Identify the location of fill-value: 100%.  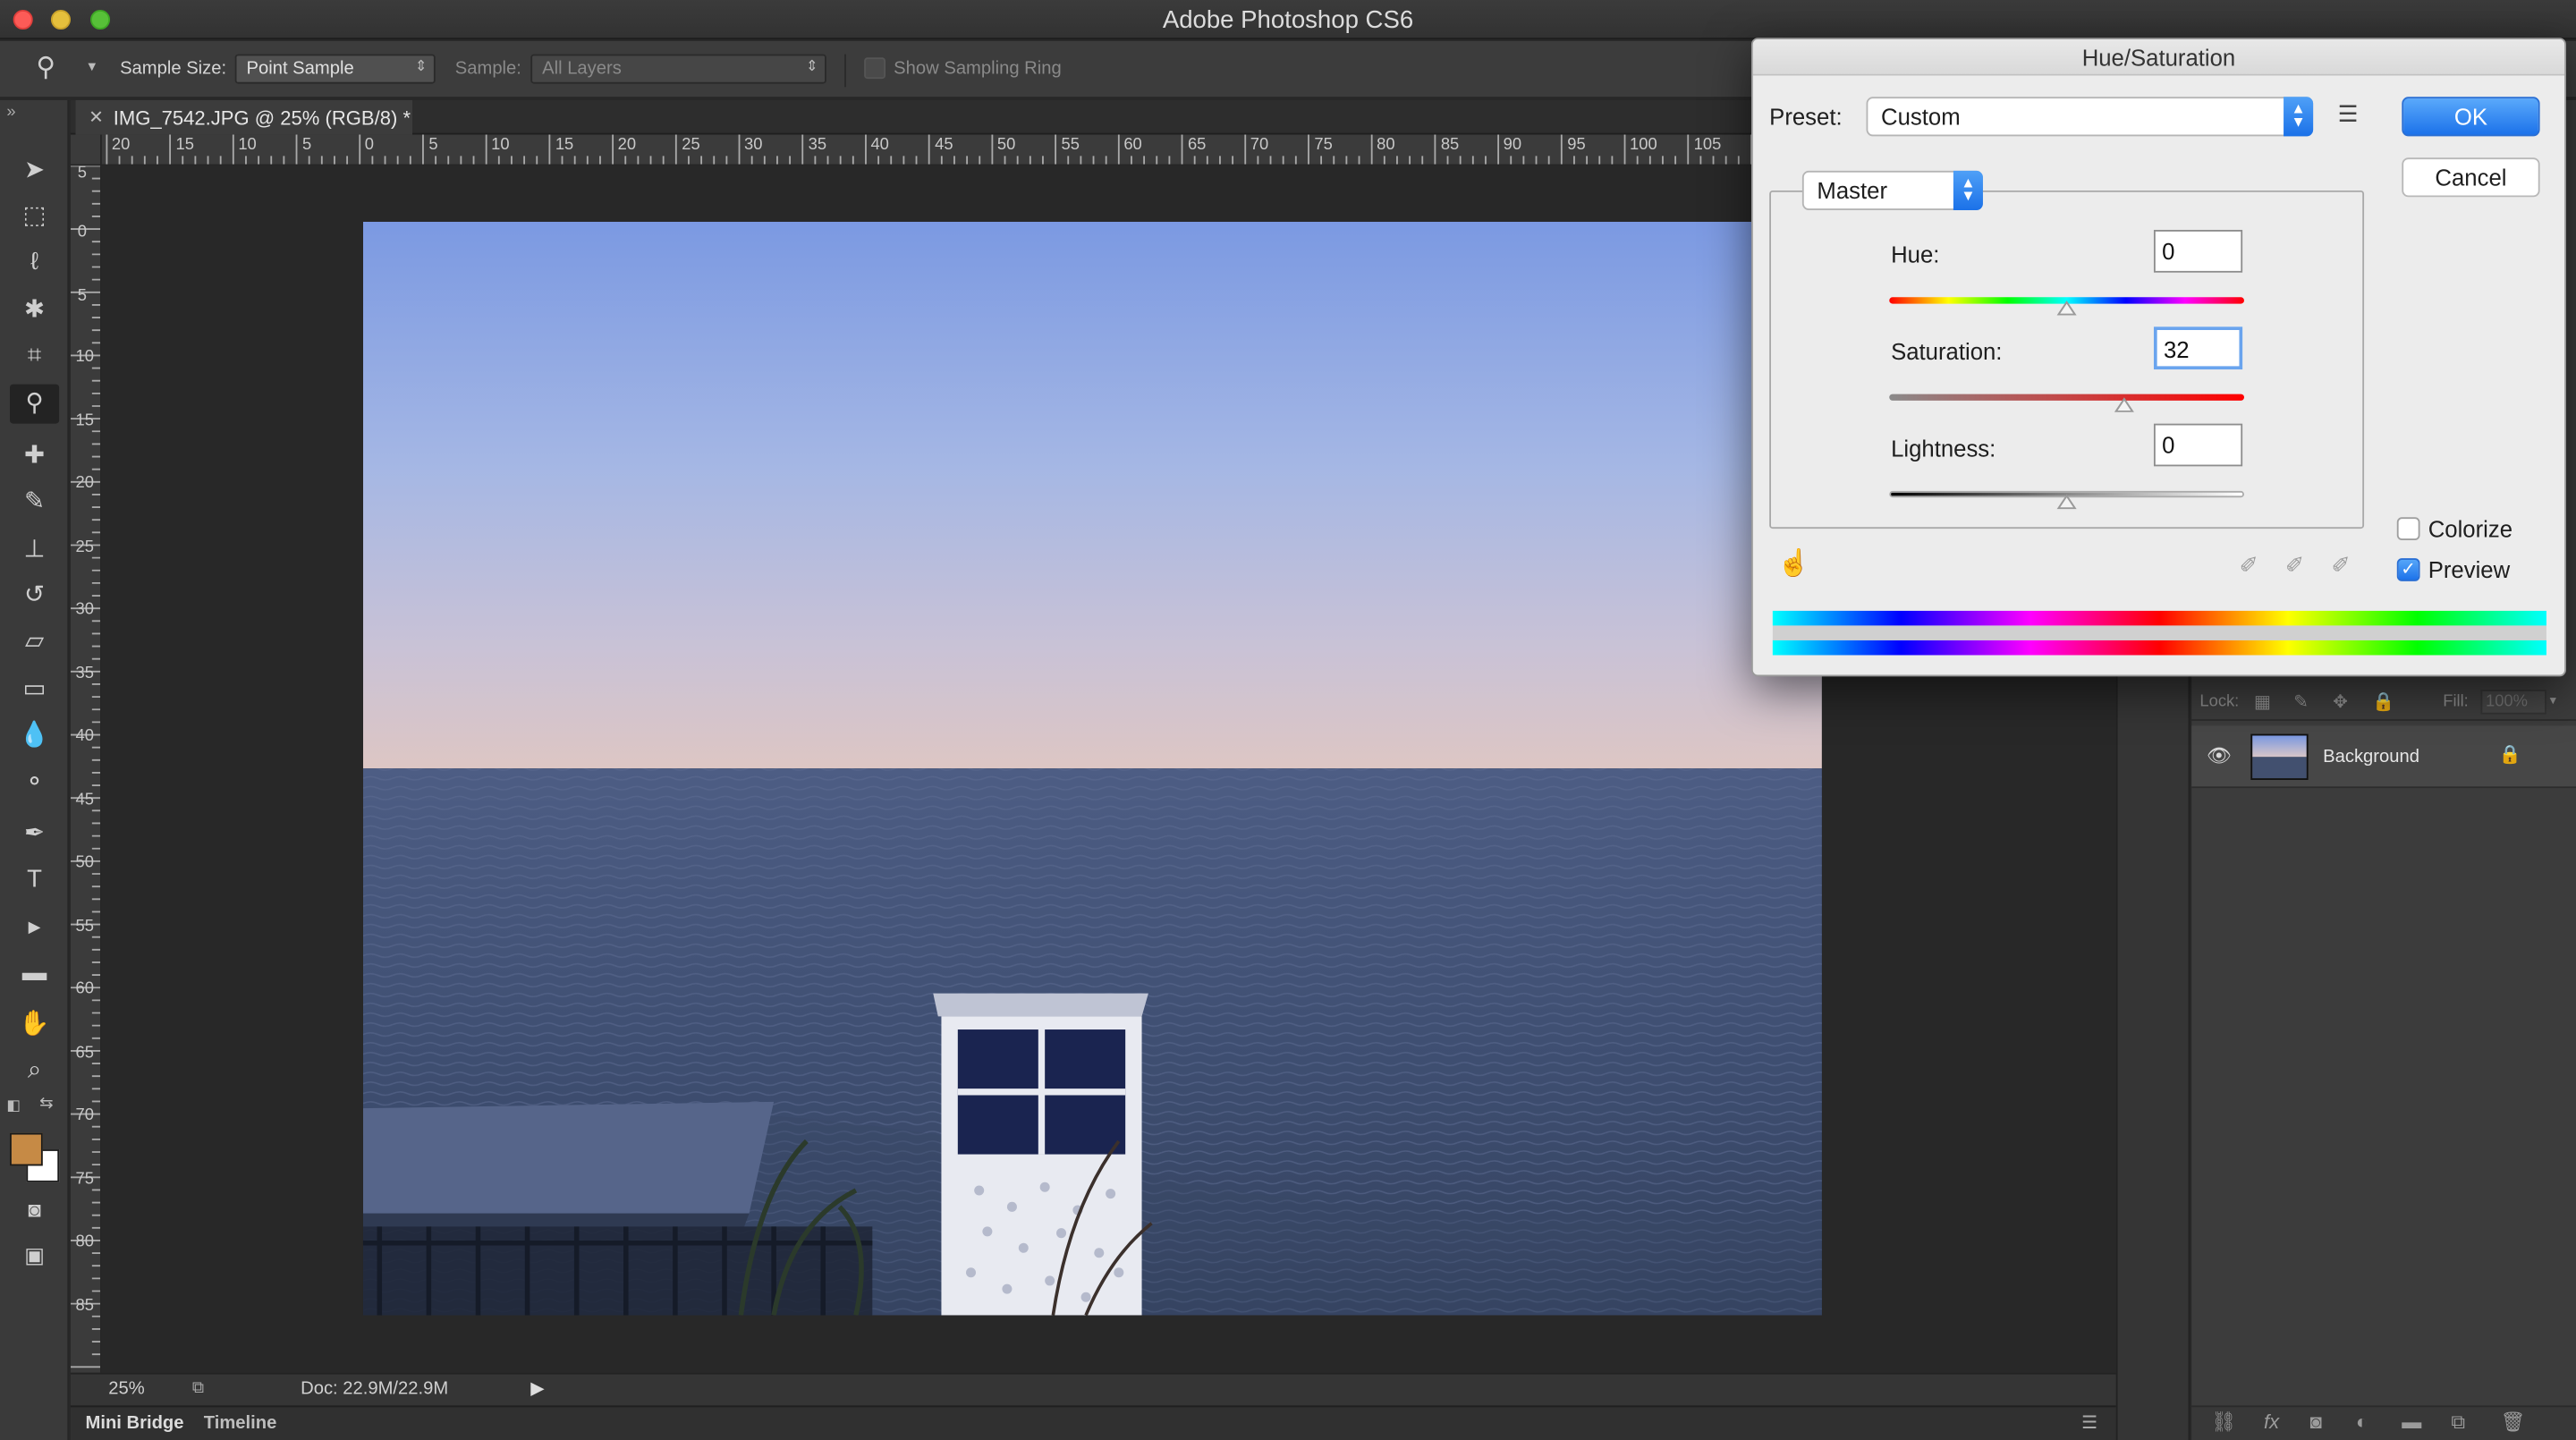
(2513, 703).